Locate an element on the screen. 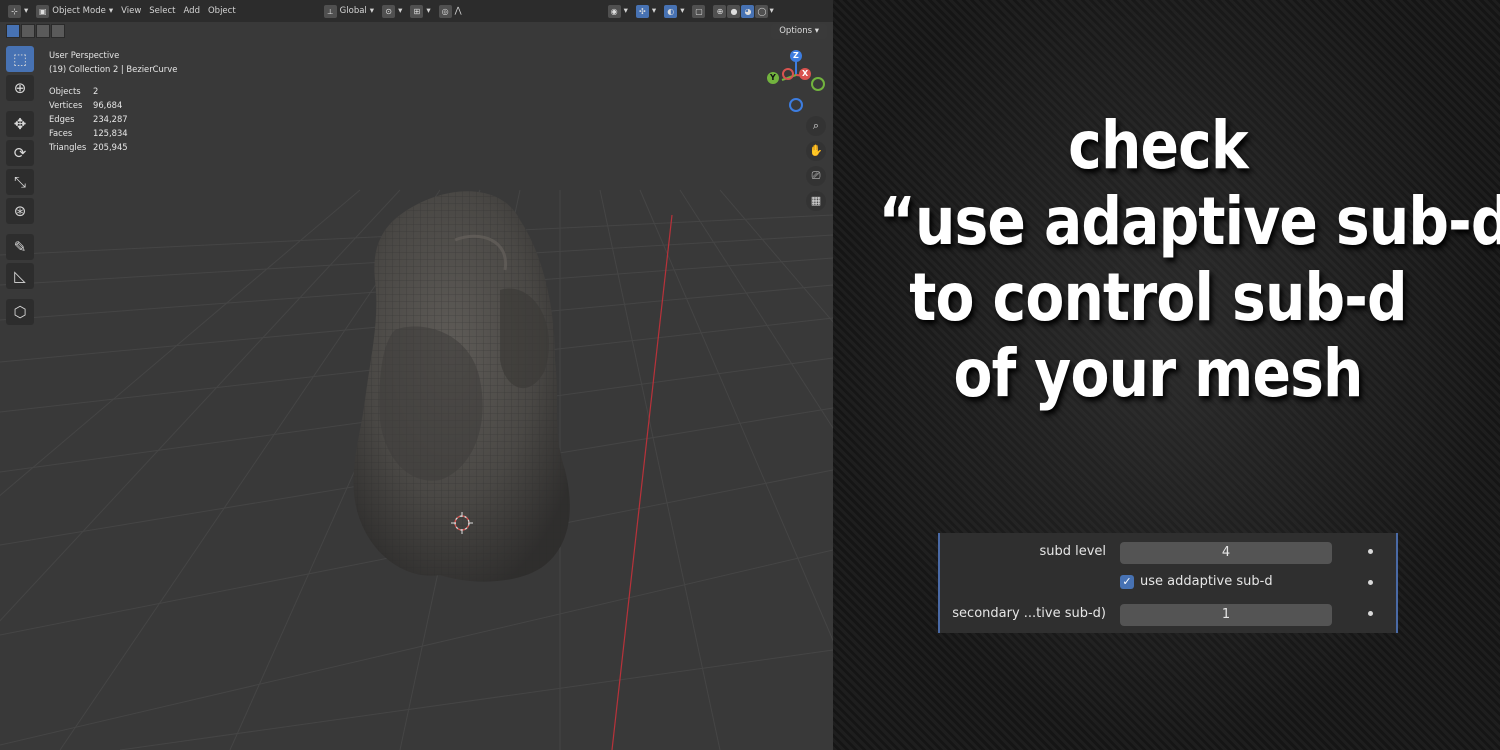 This screenshot has height=750, width=1500. menu-select: Select is located at coordinates (162, 11).